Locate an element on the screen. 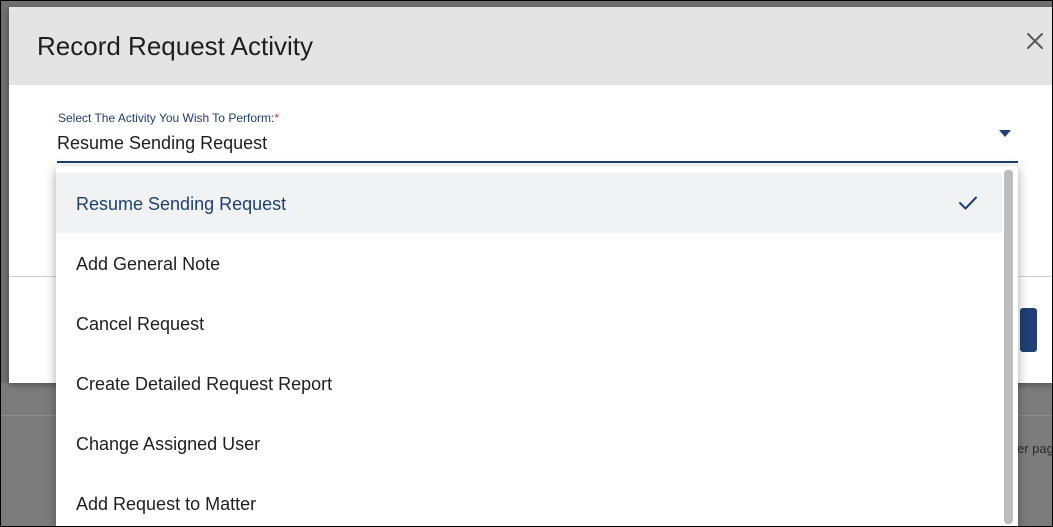 The width and height of the screenshot is (1053, 527). menu-item-cancel-request: Cancel Request is located at coordinates (529, 323).